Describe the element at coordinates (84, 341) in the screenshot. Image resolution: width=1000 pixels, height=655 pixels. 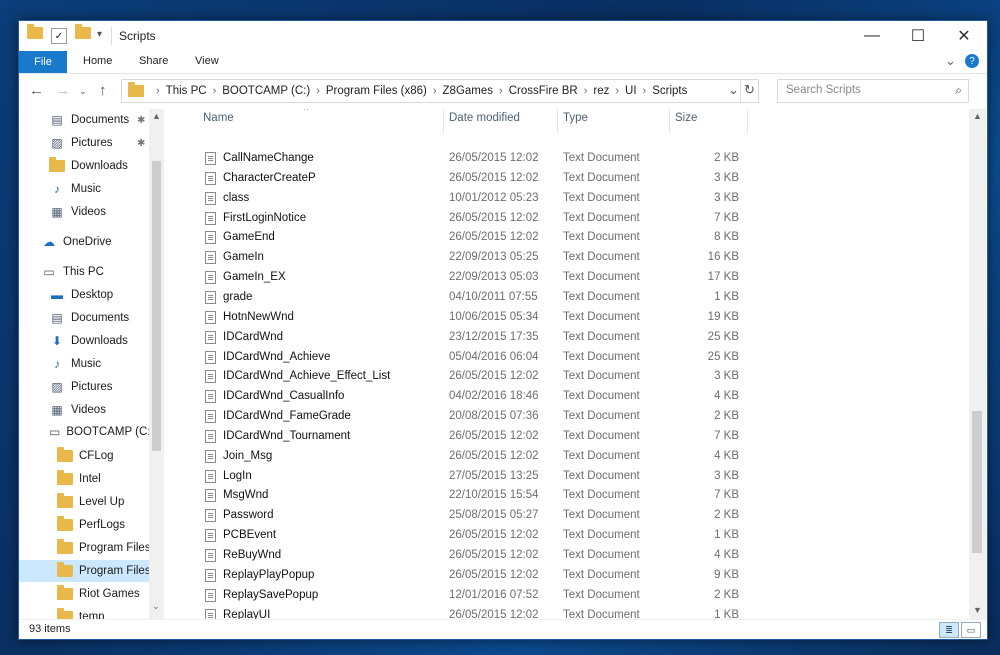
I see `sidebar-item: ⬇ Downloads` at that location.